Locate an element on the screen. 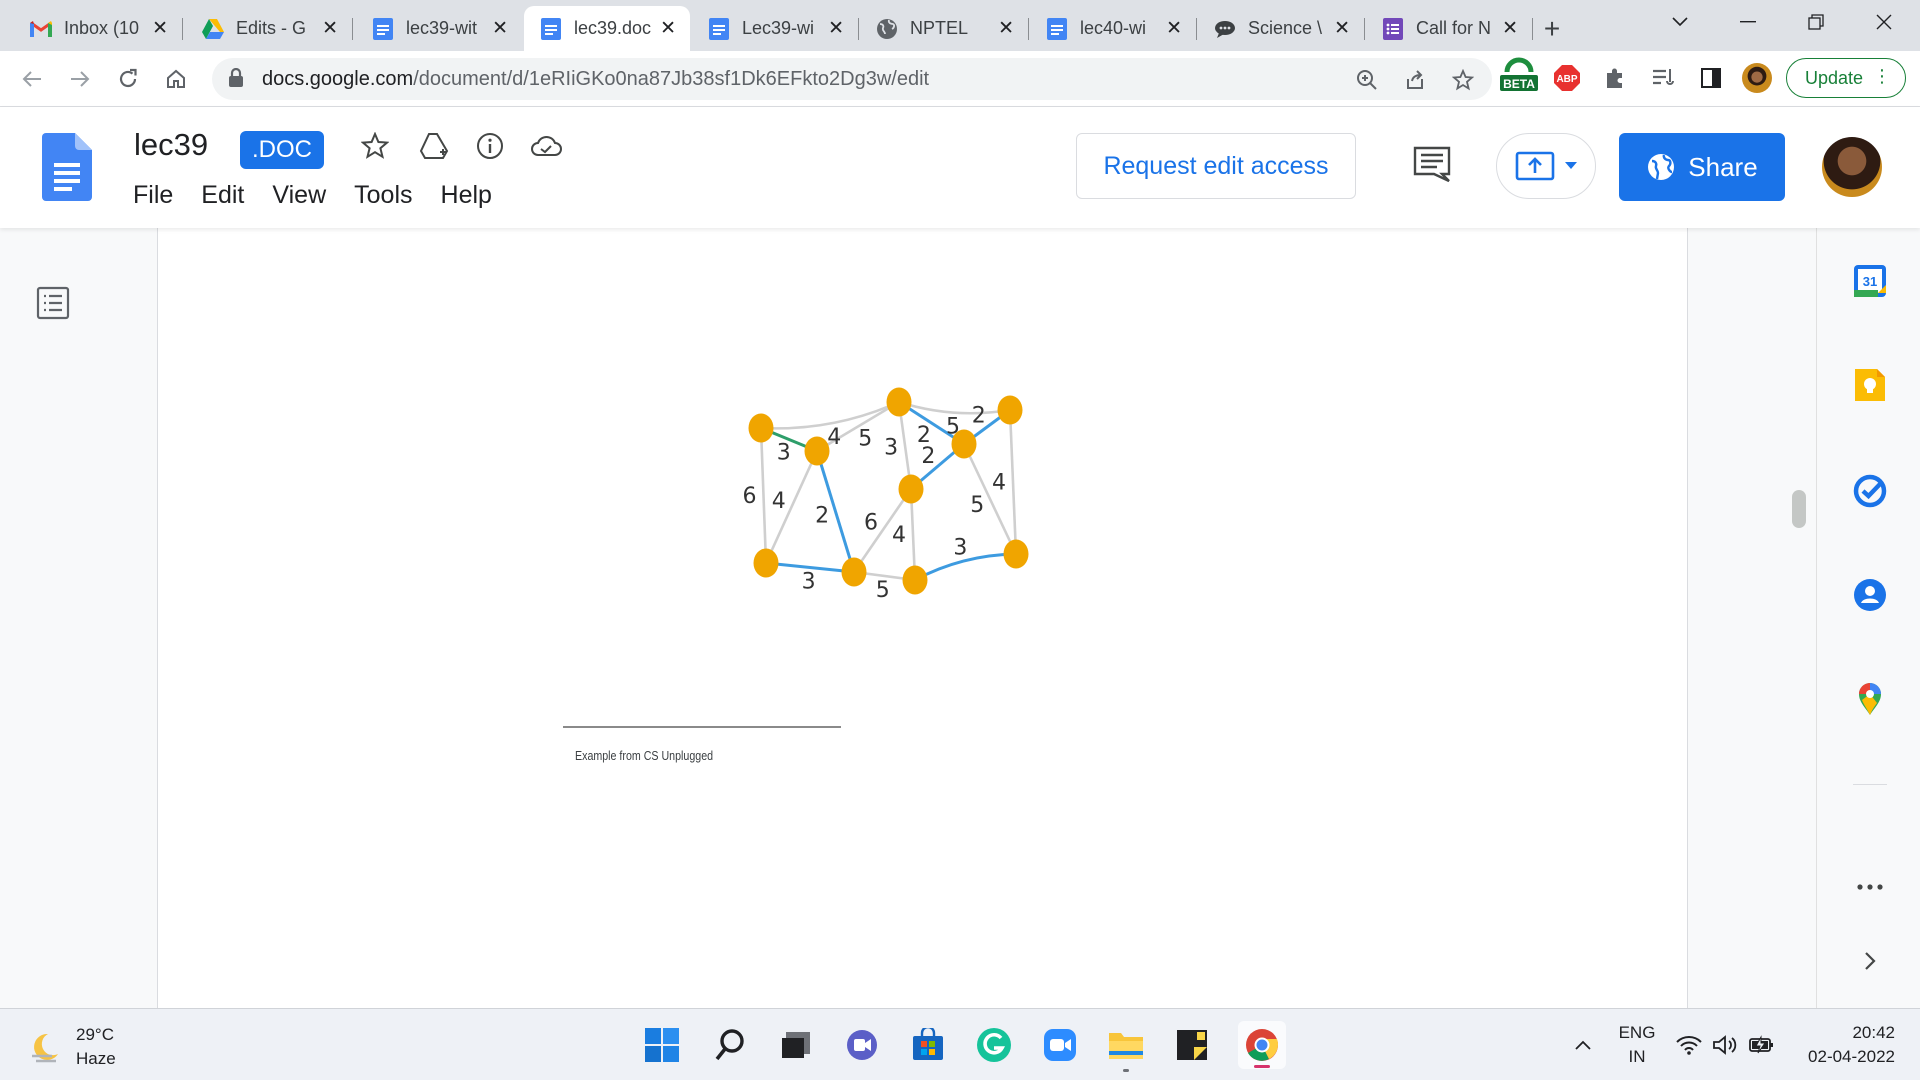 The width and height of the screenshot is (1920, 1080). store-icon is located at coordinates (928, 1045).